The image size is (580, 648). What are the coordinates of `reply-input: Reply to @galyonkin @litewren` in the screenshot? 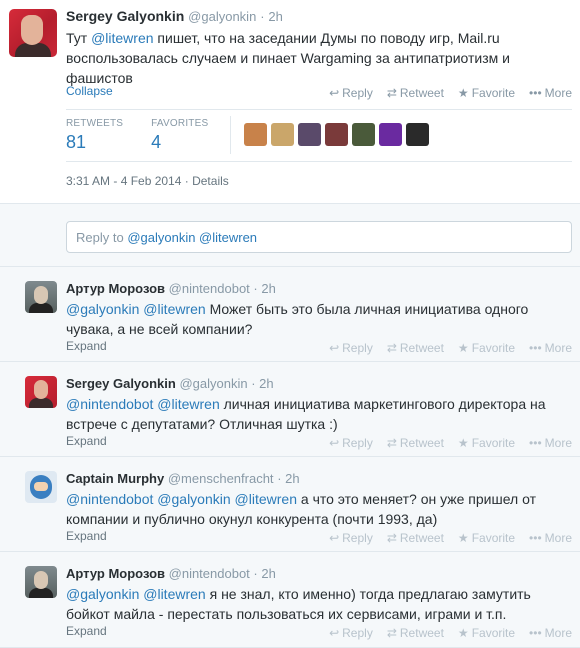 It's located at (319, 237).